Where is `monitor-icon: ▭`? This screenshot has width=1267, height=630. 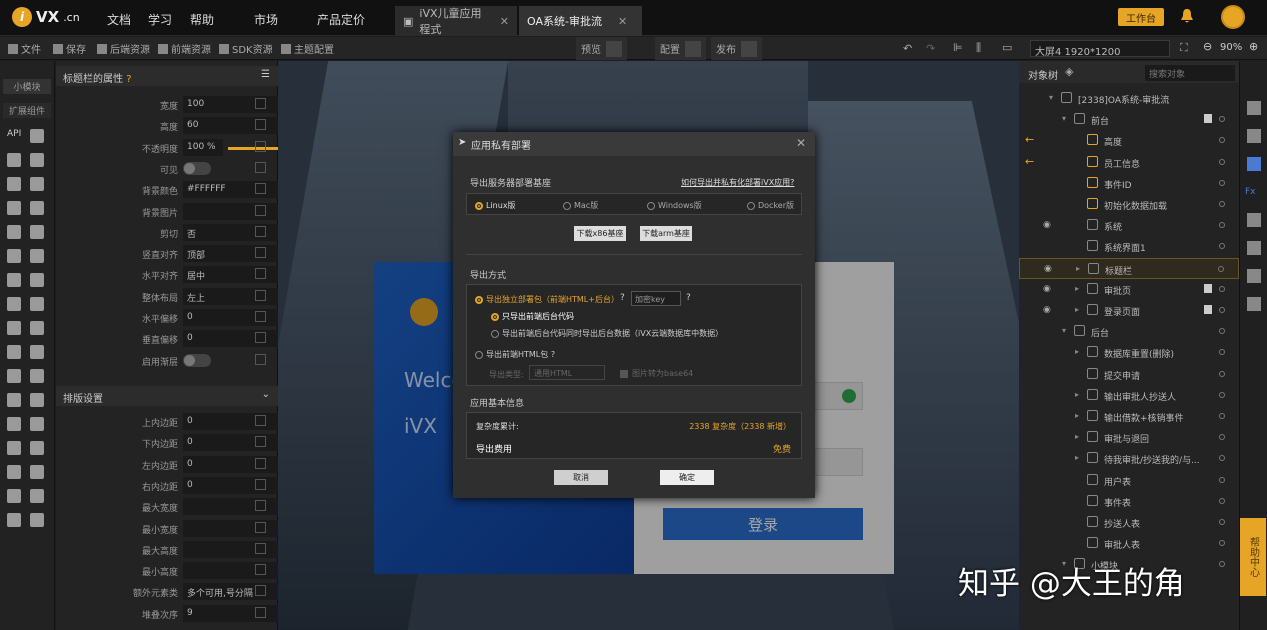 monitor-icon: ▭ is located at coordinates (1007, 47).